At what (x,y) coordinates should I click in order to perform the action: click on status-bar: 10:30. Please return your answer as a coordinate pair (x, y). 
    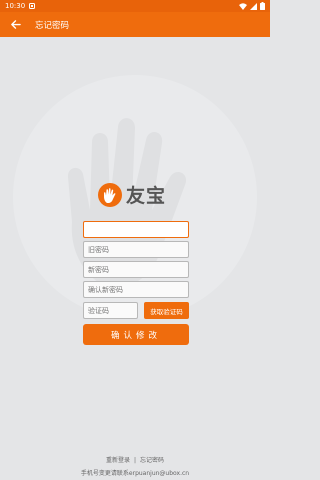
    Looking at the image, I should click on (135, 6).